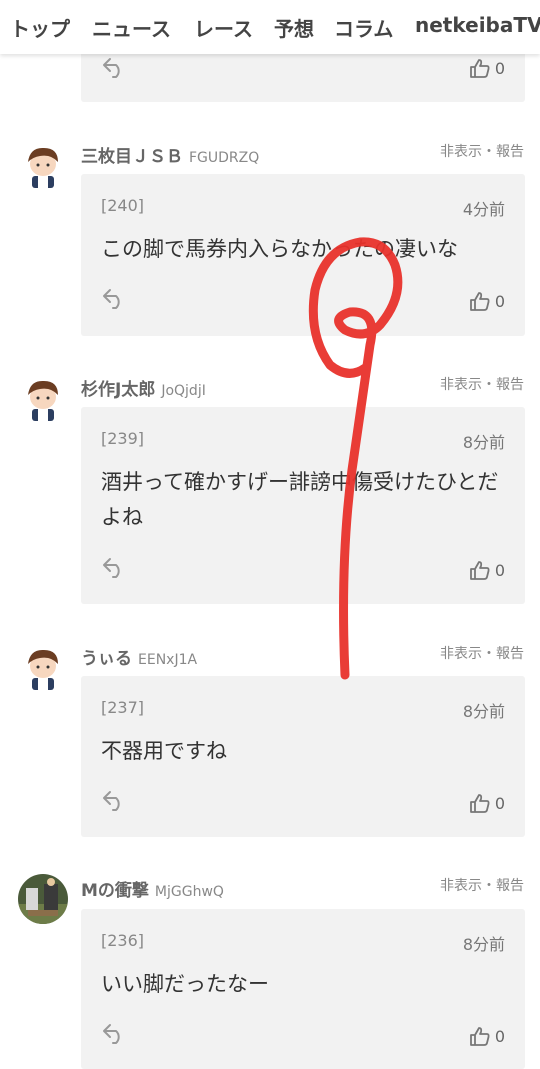  What do you see at coordinates (185, 984) in the screenshot?
I see `comment-text: いい脚だったなー` at bounding box center [185, 984].